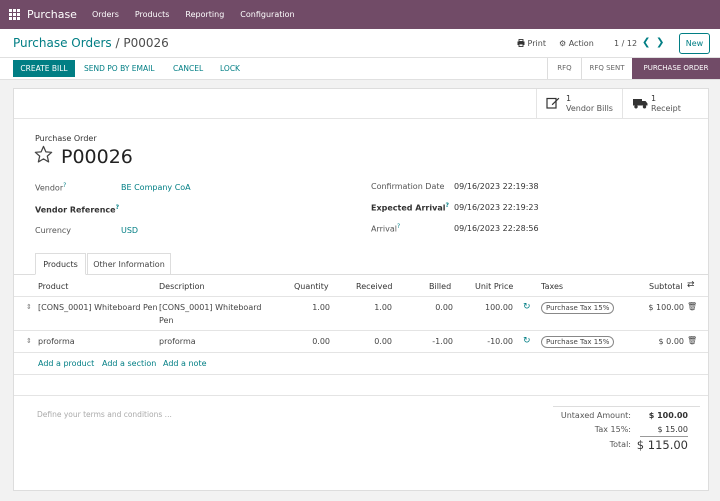 Image resolution: width=720 pixels, height=501 pixels. I want to click on apps-grid-icon, so click(14, 14).